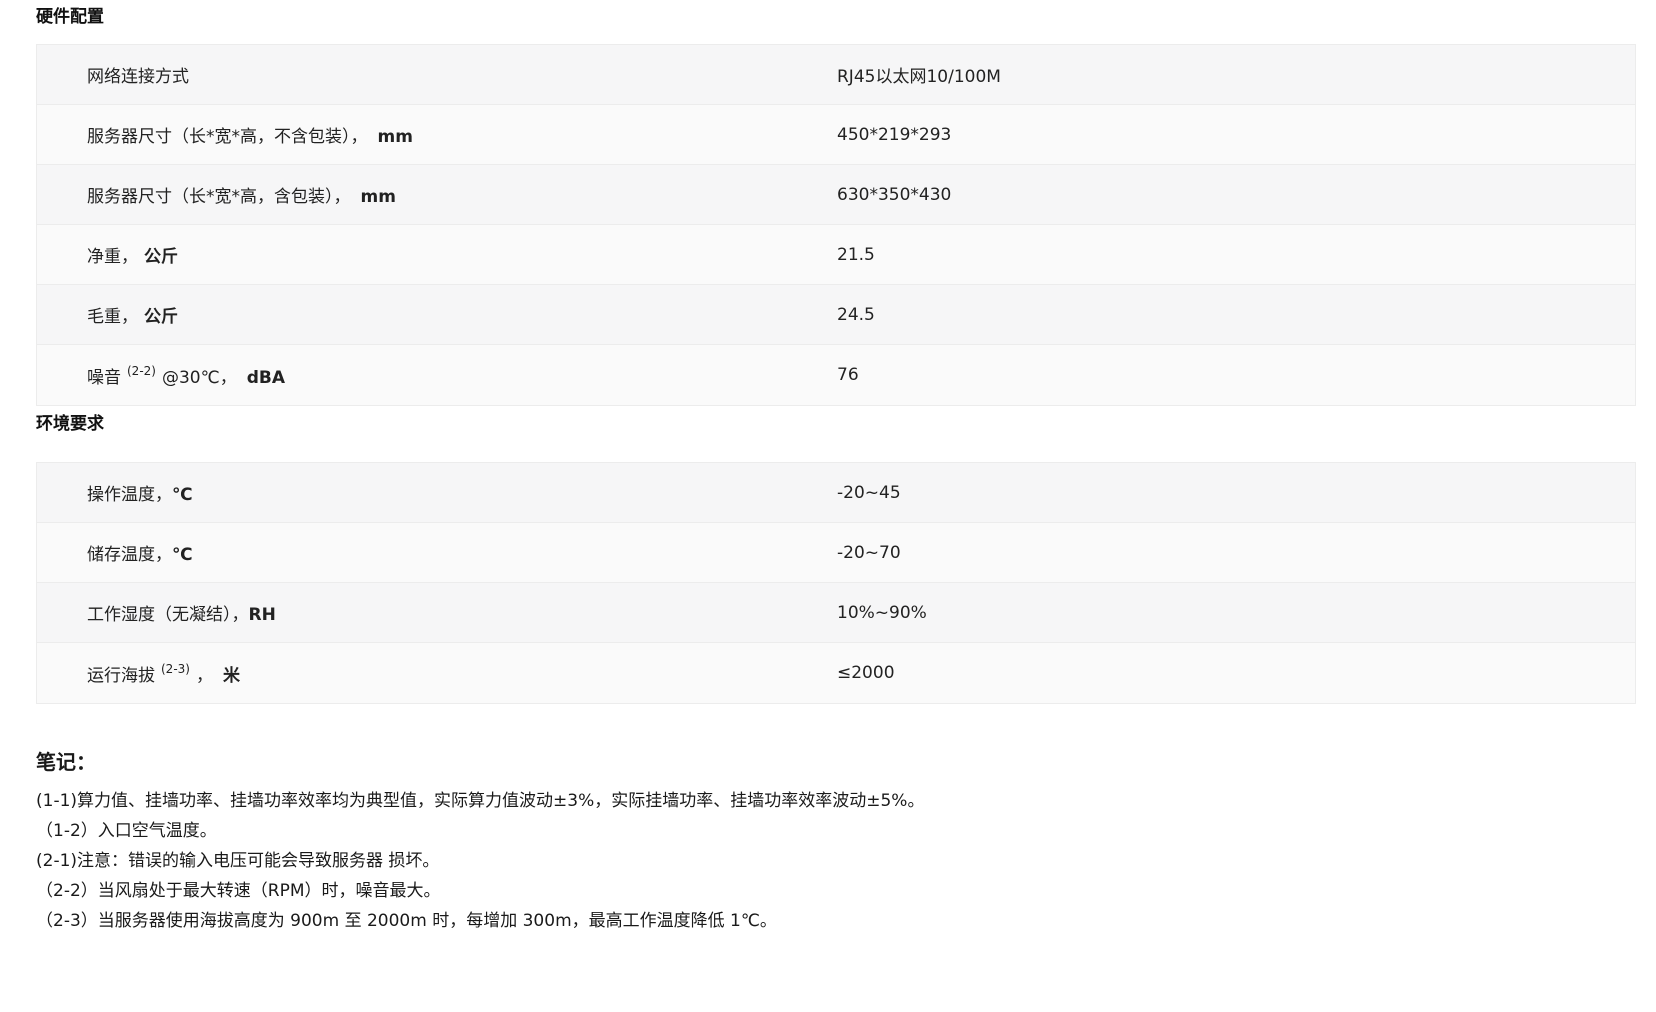  Describe the element at coordinates (437, 134) in the screenshot. I see `spec-label: 服务器尺寸（长*宽*高，不含包装）， mm` at that location.